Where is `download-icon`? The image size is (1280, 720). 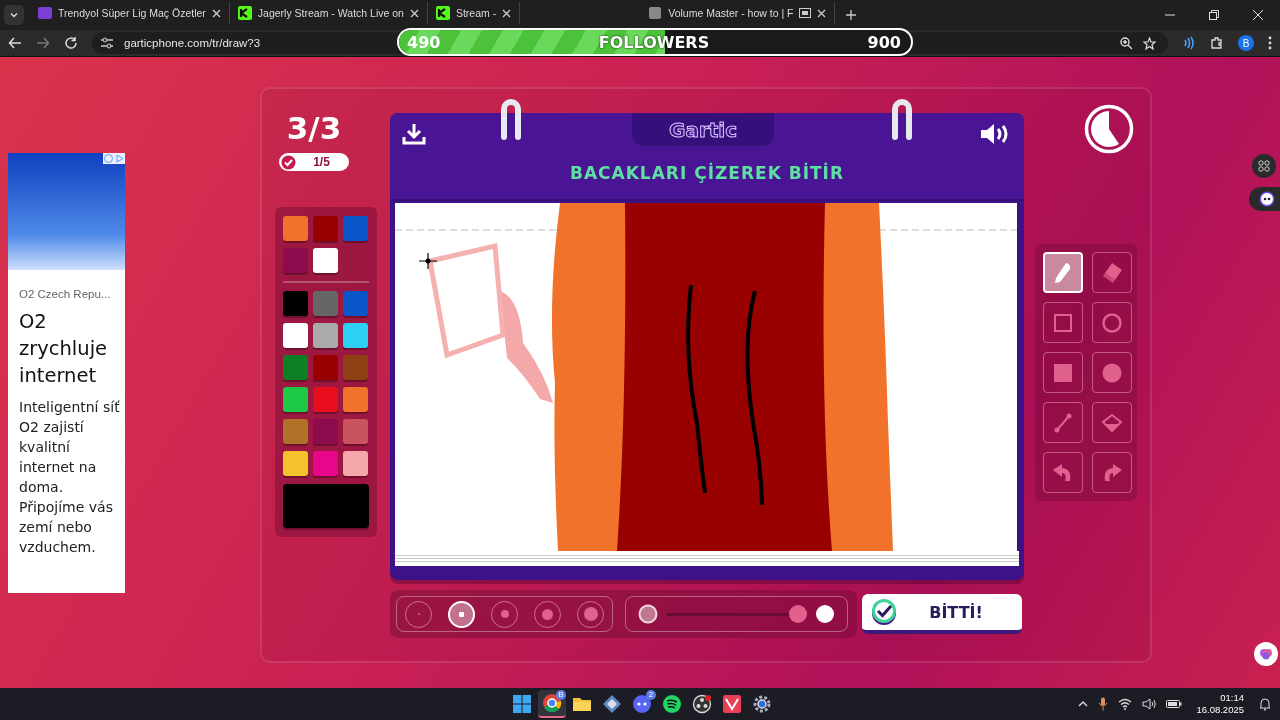
download-icon is located at coordinates (414, 134).